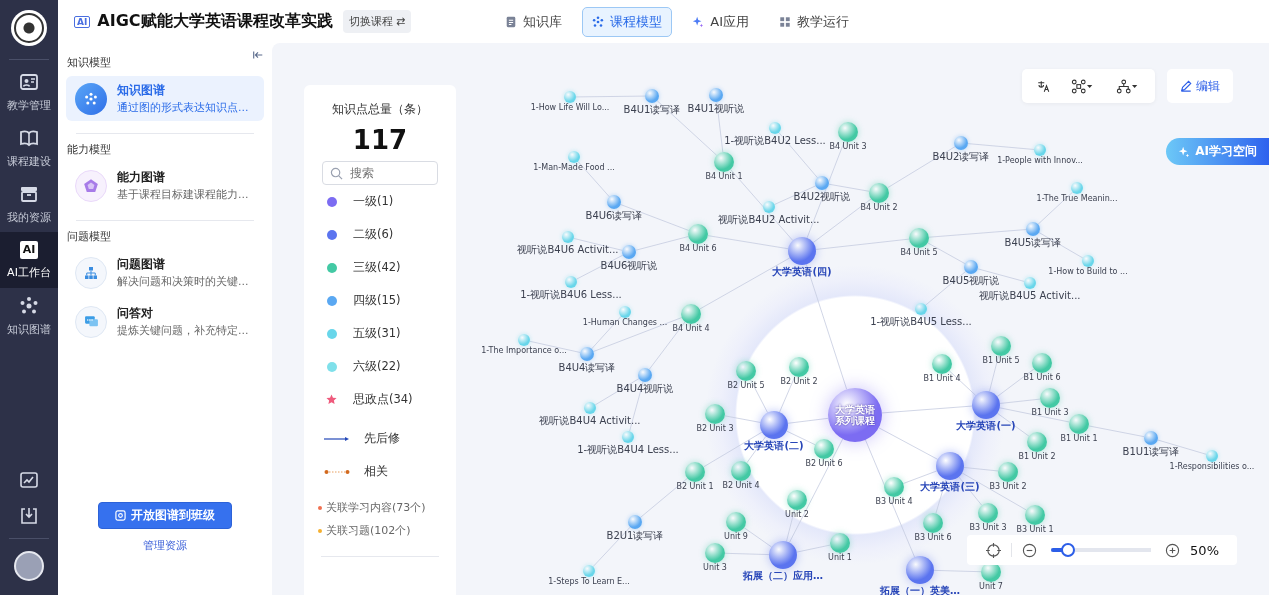 The image size is (1269, 595). I want to click on manage-resources-link: 管理资源, so click(165, 545).